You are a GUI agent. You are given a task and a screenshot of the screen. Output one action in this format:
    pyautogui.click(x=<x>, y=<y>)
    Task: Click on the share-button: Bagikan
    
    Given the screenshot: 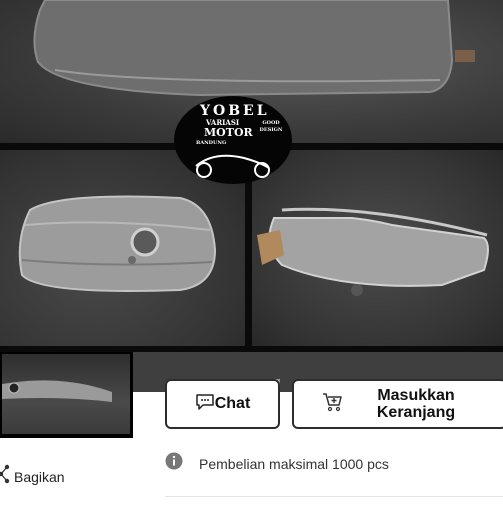 What is the action you would take?
    pyautogui.click(x=32, y=476)
    